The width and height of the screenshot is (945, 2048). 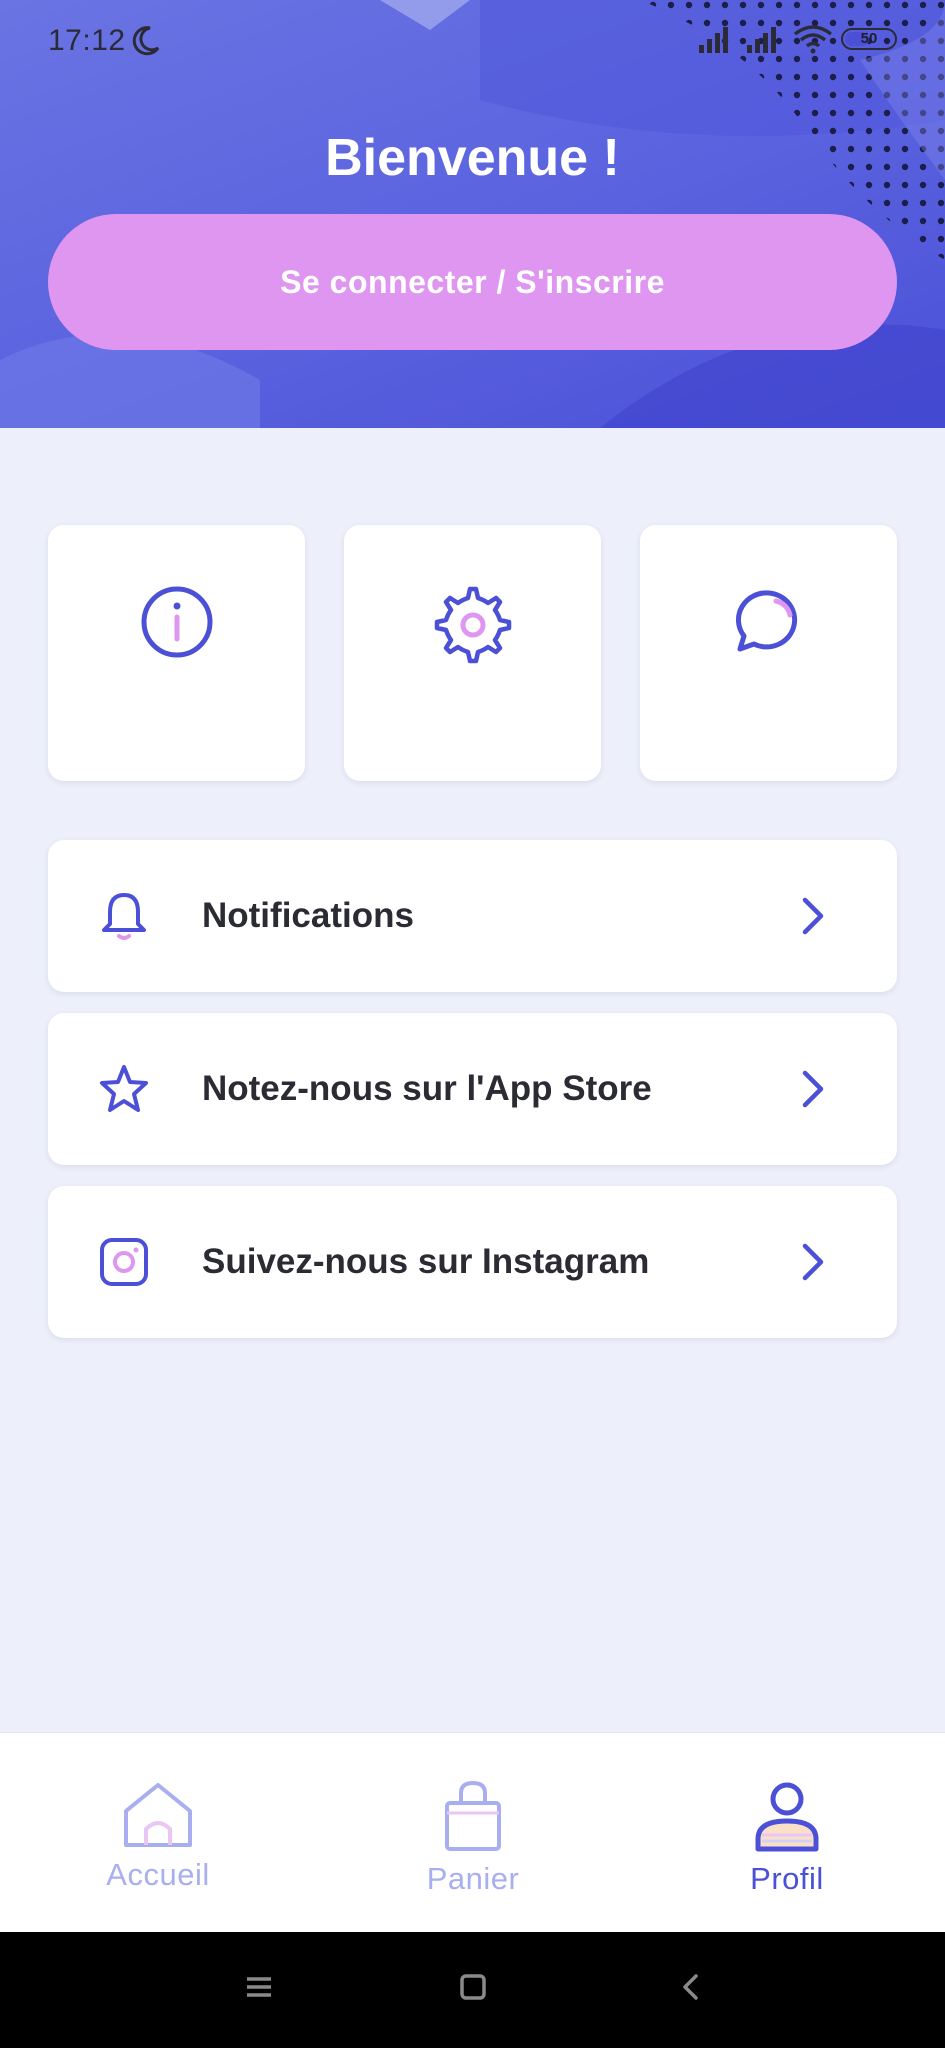 What do you see at coordinates (473, 1815) in the screenshot?
I see `shopping-bag-icon` at bounding box center [473, 1815].